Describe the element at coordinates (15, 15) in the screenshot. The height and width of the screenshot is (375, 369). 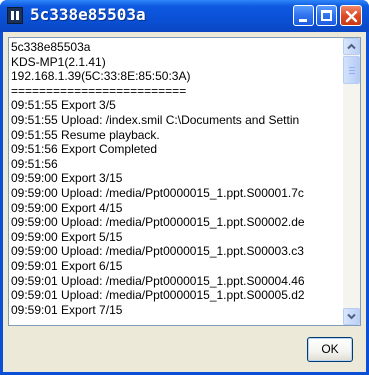
I see `app-icon` at that location.